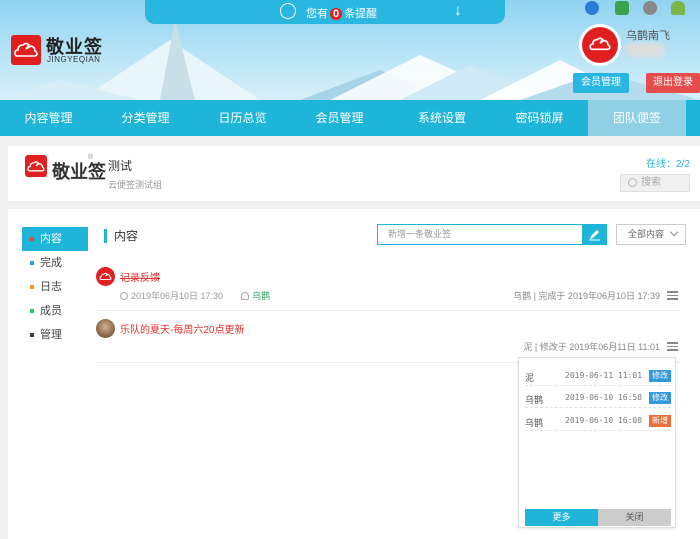  I want to click on android-icon, so click(678, 8).